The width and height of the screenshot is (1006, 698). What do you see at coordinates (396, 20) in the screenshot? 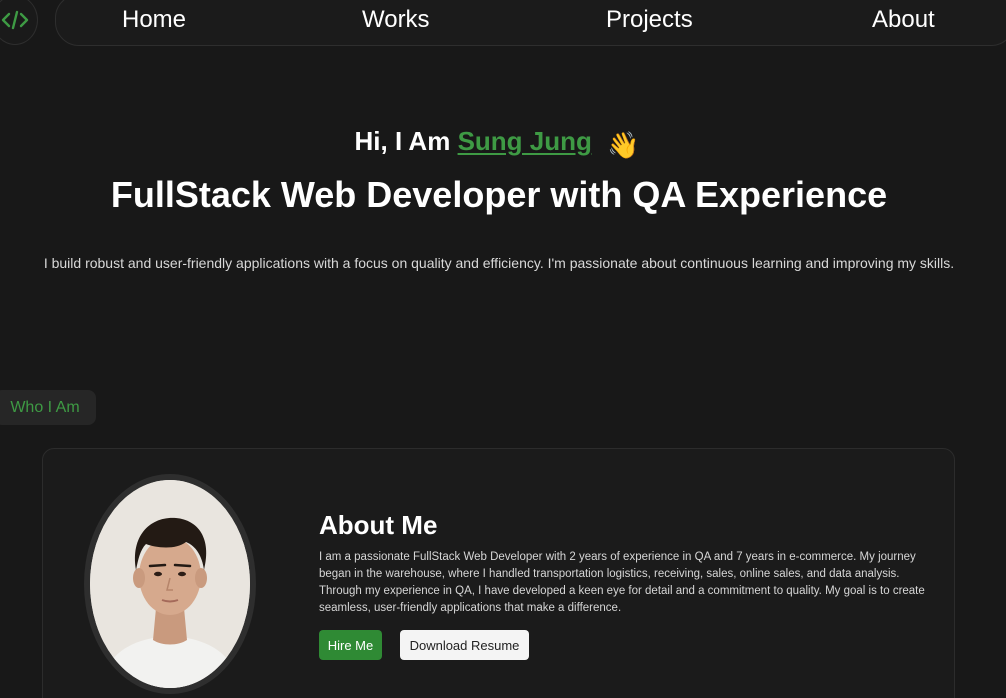
I see `nav-works-link: Works` at bounding box center [396, 20].